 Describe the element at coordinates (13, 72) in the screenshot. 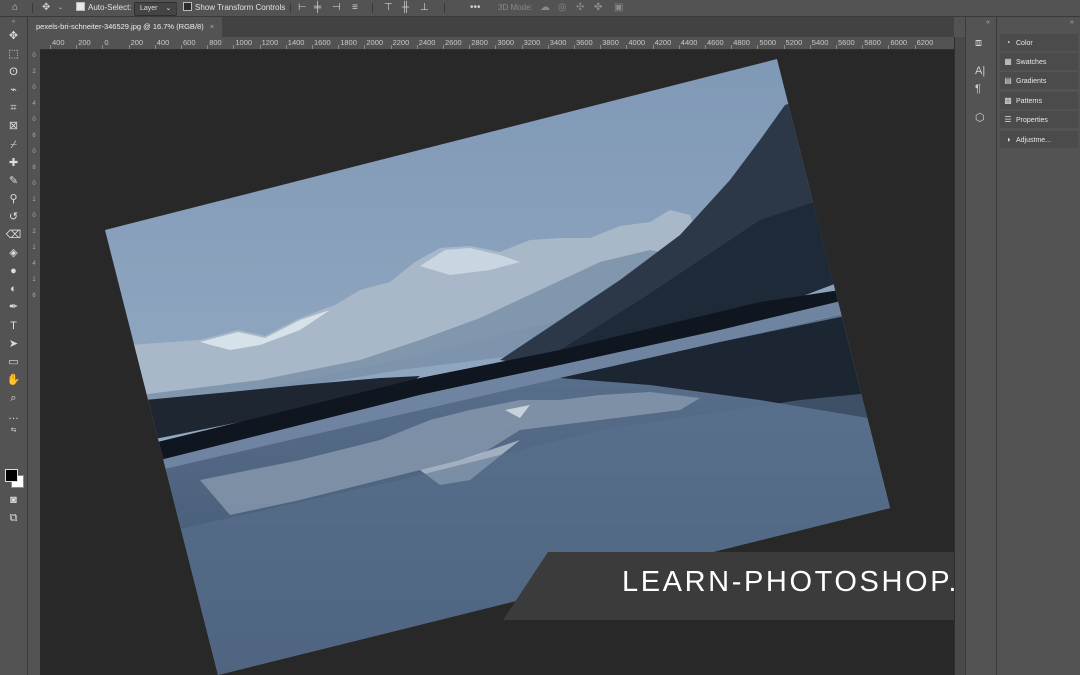

I see `lasso-tool-icon: ʘ` at that location.